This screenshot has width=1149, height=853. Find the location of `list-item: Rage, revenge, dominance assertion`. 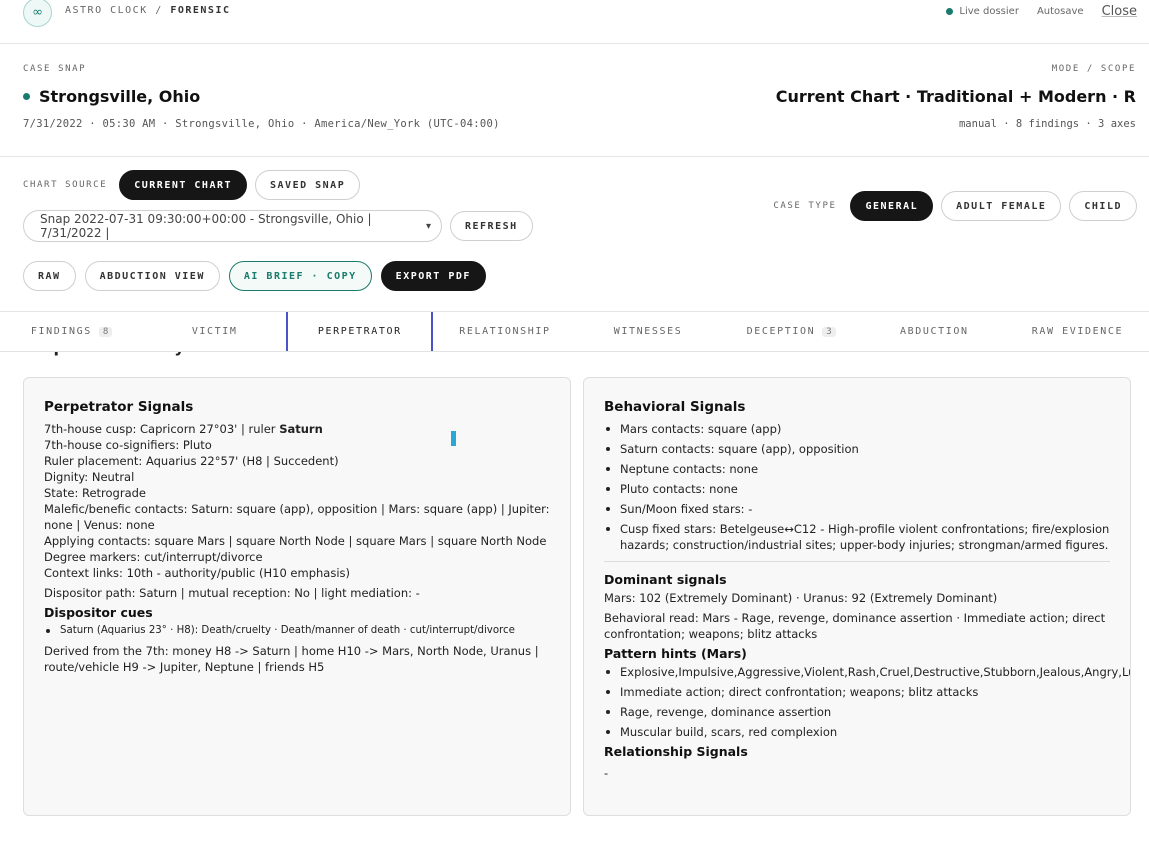

list-item: Rage, revenge, dominance assertion is located at coordinates (857, 712).